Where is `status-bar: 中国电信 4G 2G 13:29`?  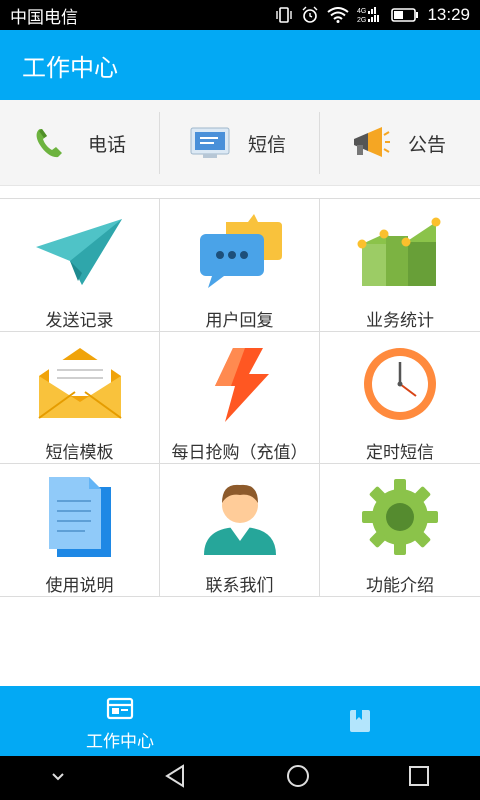 status-bar: 中国电信 4G 2G 13:29 is located at coordinates (240, 15).